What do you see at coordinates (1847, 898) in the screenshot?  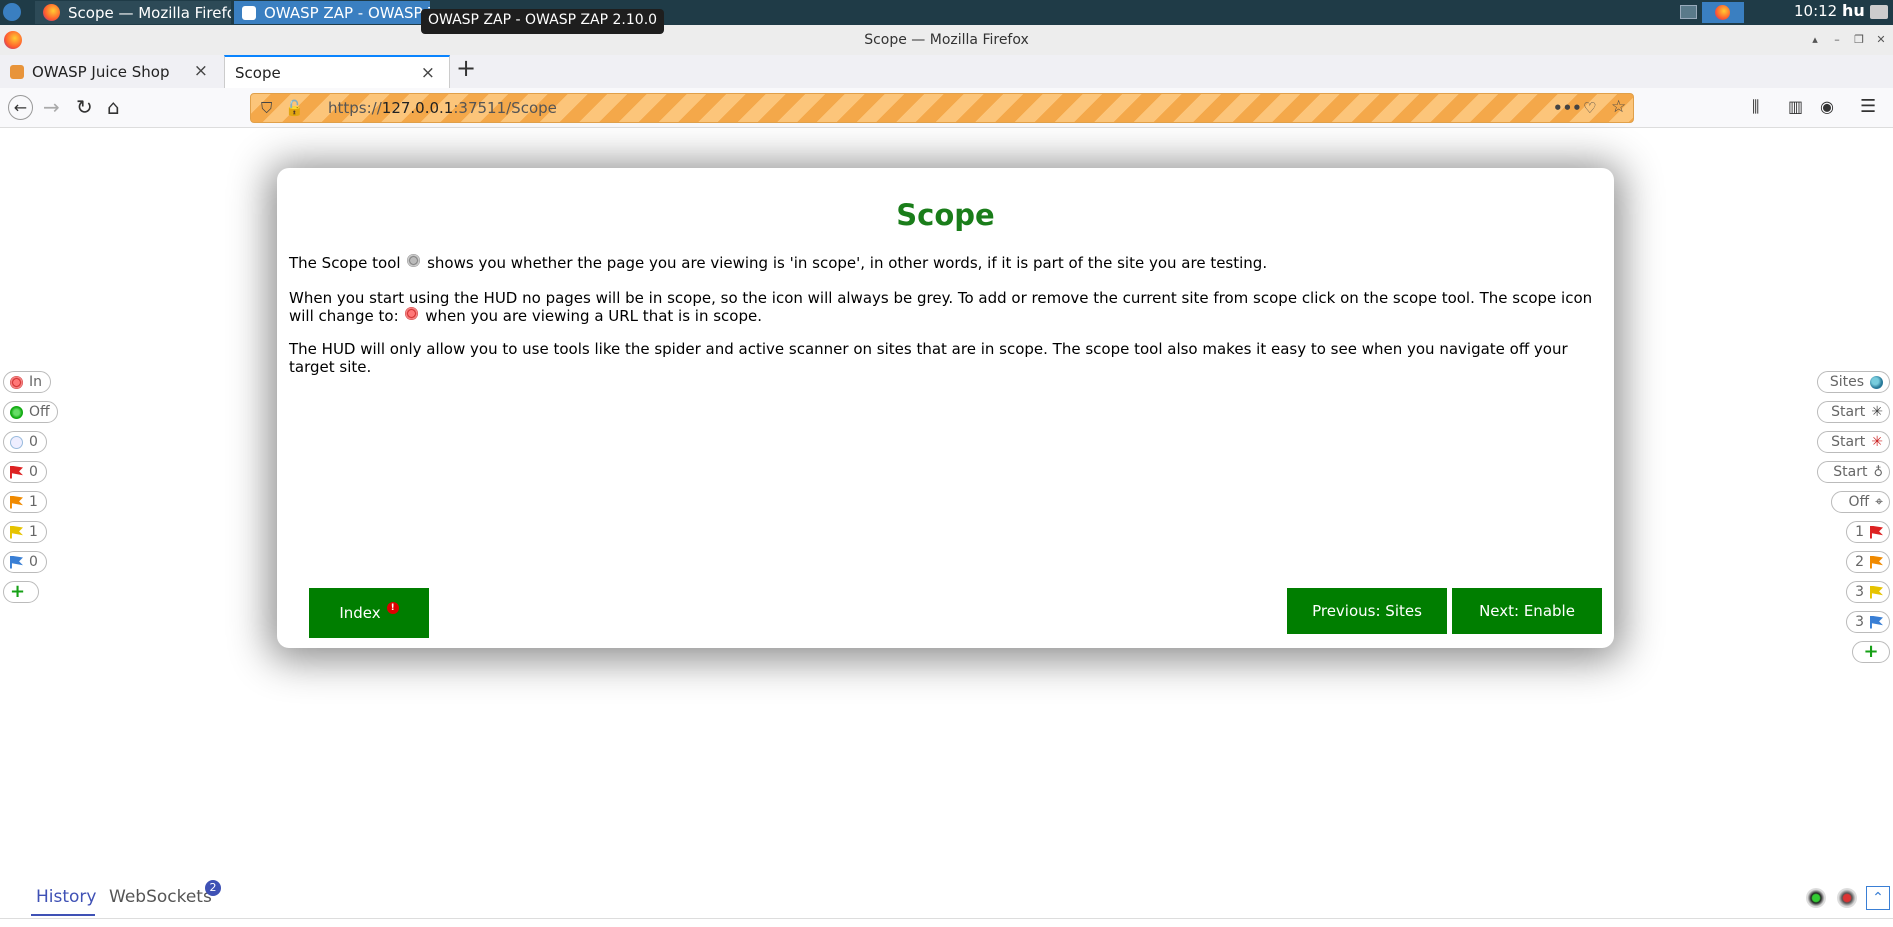 I see `alert-status-icon` at bounding box center [1847, 898].